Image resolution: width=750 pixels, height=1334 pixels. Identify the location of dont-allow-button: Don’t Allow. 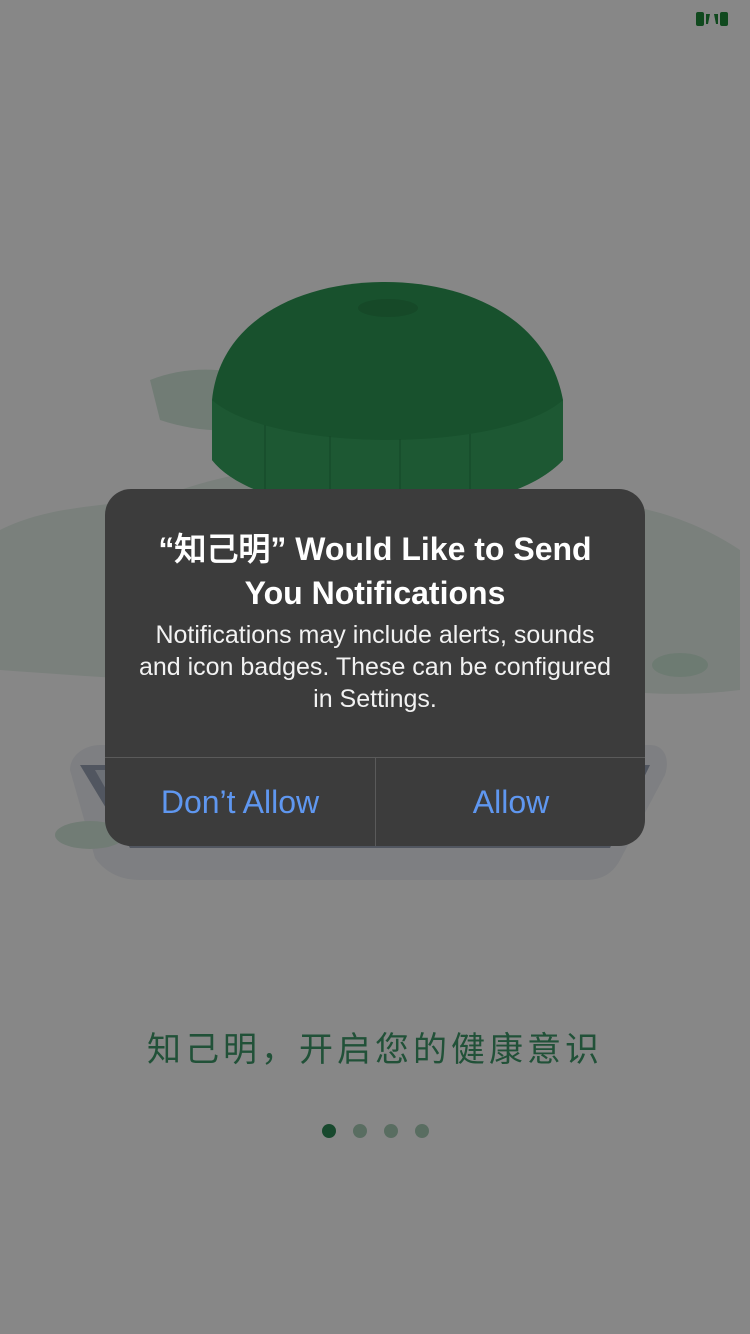
(240, 802).